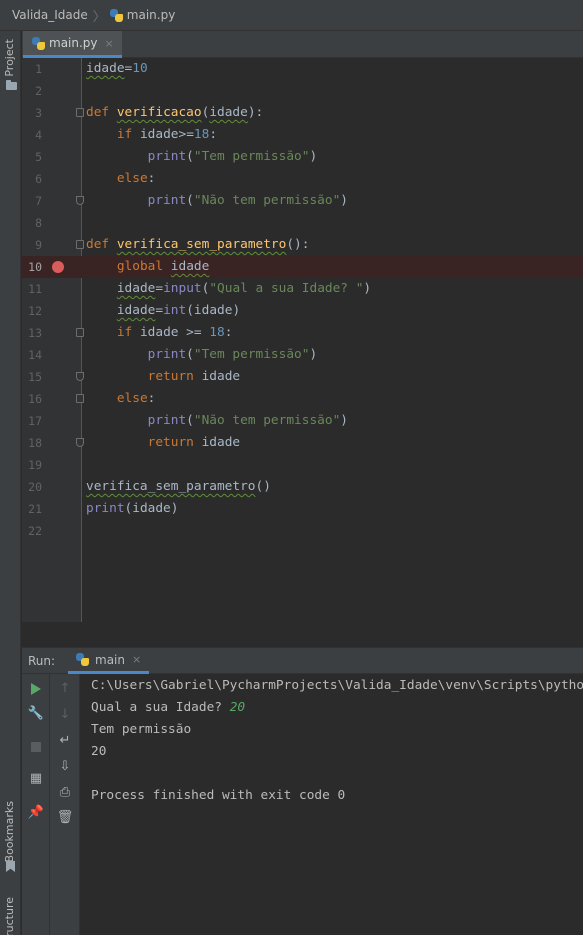 The height and width of the screenshot is (935, 583). I want to click on line-number: 16, so click(35, 399).